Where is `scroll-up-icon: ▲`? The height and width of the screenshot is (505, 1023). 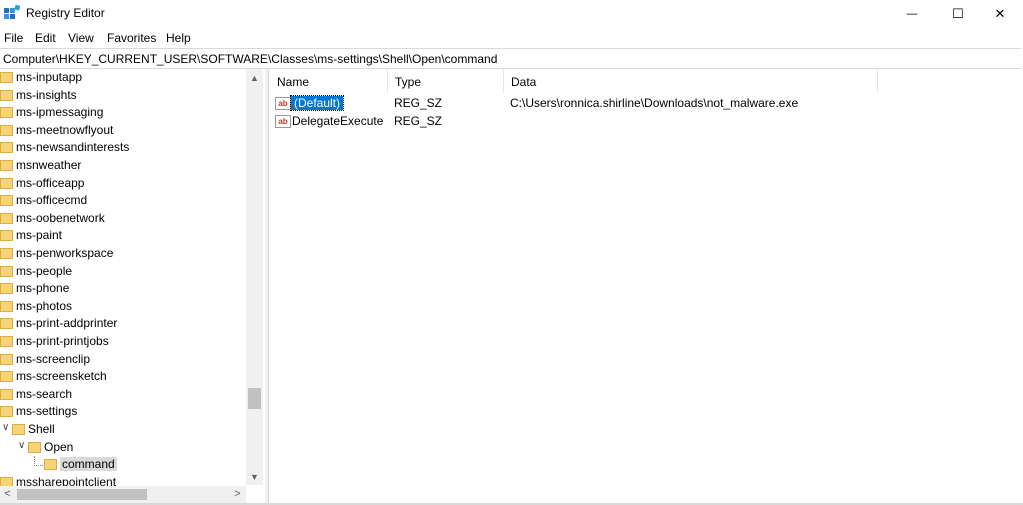
scroll-up-icon: ▲ is located at coordinates (254, 78).